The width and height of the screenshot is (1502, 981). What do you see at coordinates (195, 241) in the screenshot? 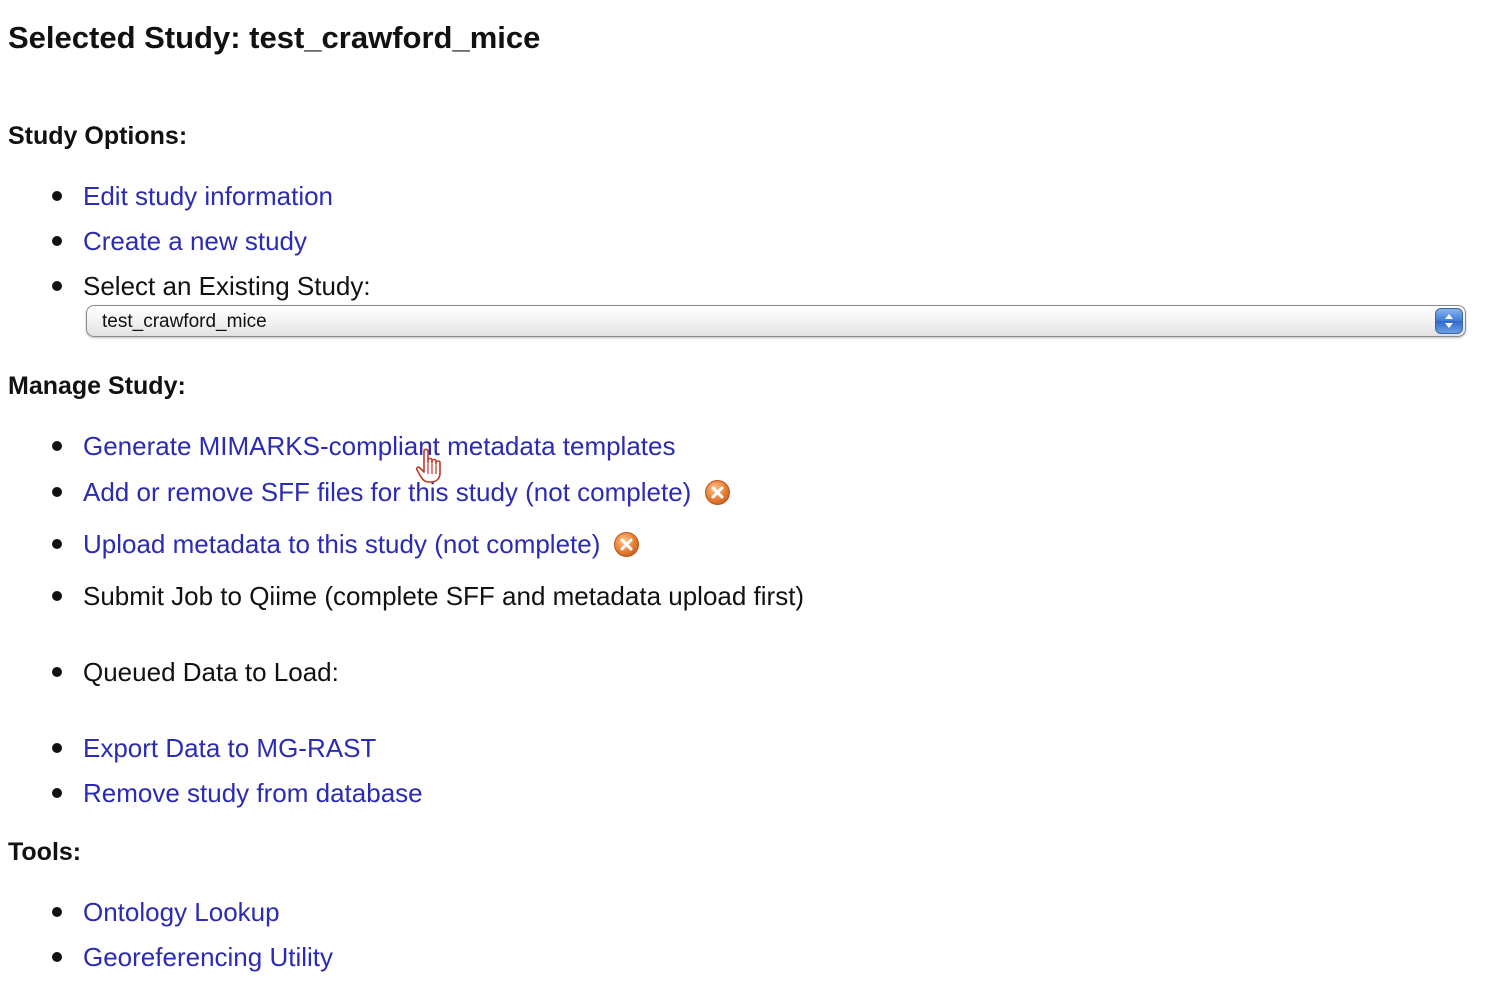
I see `create-study-link: Create a new study` at bounding box center [195, 241].